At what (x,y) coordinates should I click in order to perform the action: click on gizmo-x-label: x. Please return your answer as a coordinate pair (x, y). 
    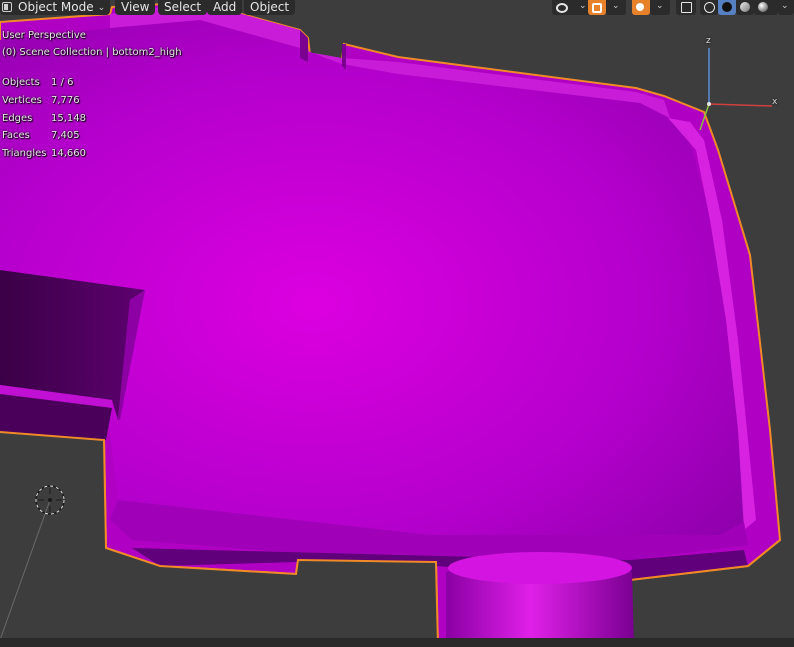
    Looking at the image, I should click on (774, 102).